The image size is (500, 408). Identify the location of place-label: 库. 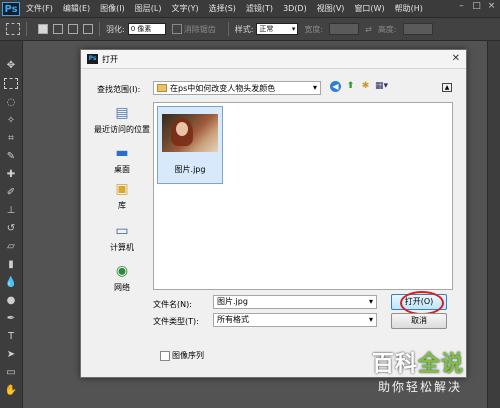
(122, 205).